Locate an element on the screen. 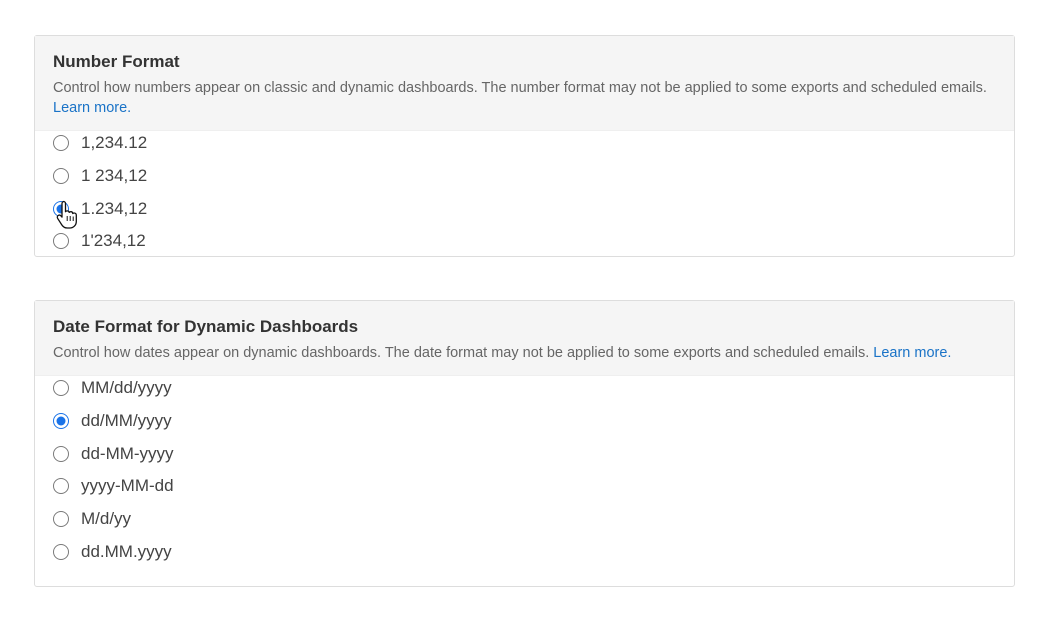 The width and height of the screenshot is (1052, 622). number-format-option: 1,234.12 is located at coordinates (524, 143).